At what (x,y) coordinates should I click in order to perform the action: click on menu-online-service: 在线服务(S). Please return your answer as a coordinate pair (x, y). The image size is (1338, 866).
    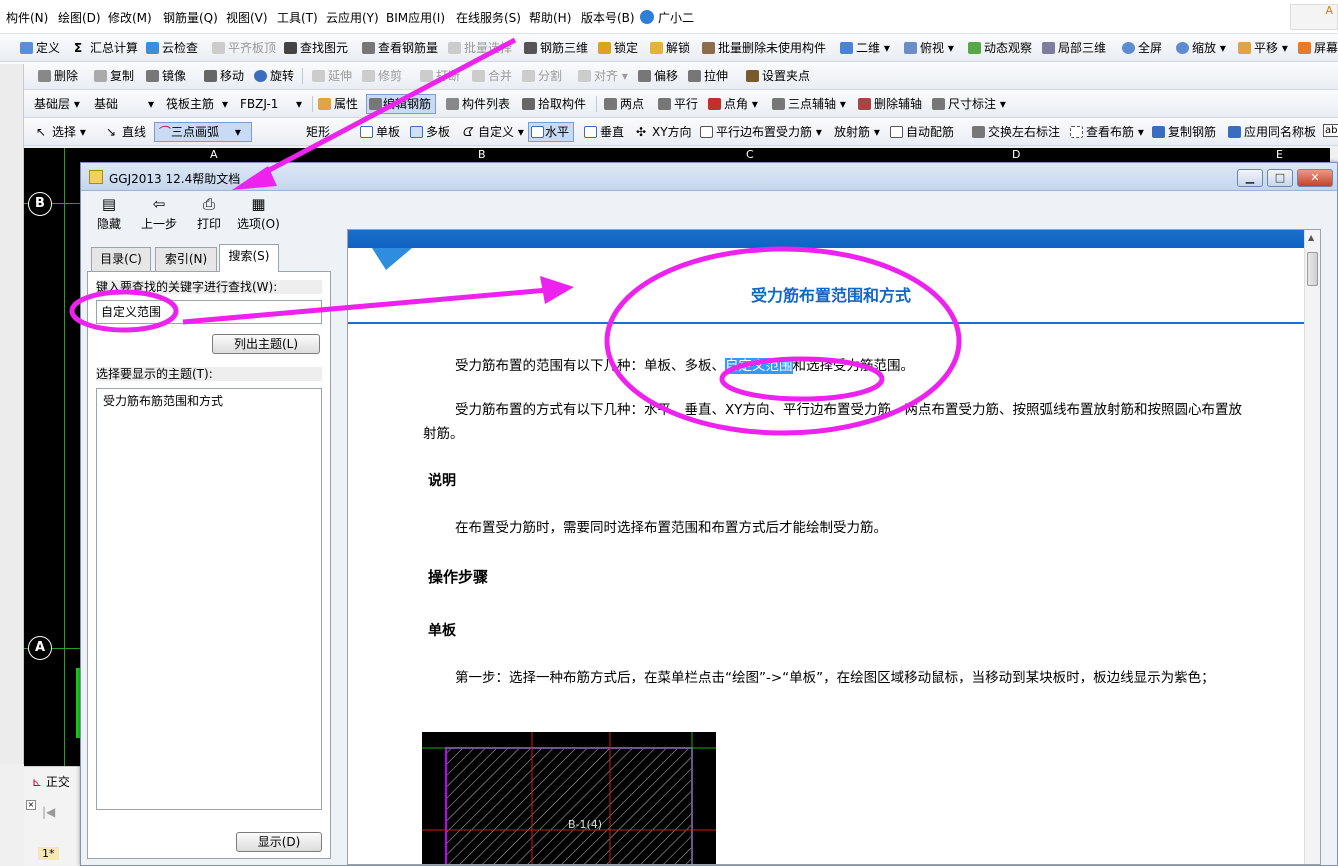
    Looking at the image, I should click on (488, 17).